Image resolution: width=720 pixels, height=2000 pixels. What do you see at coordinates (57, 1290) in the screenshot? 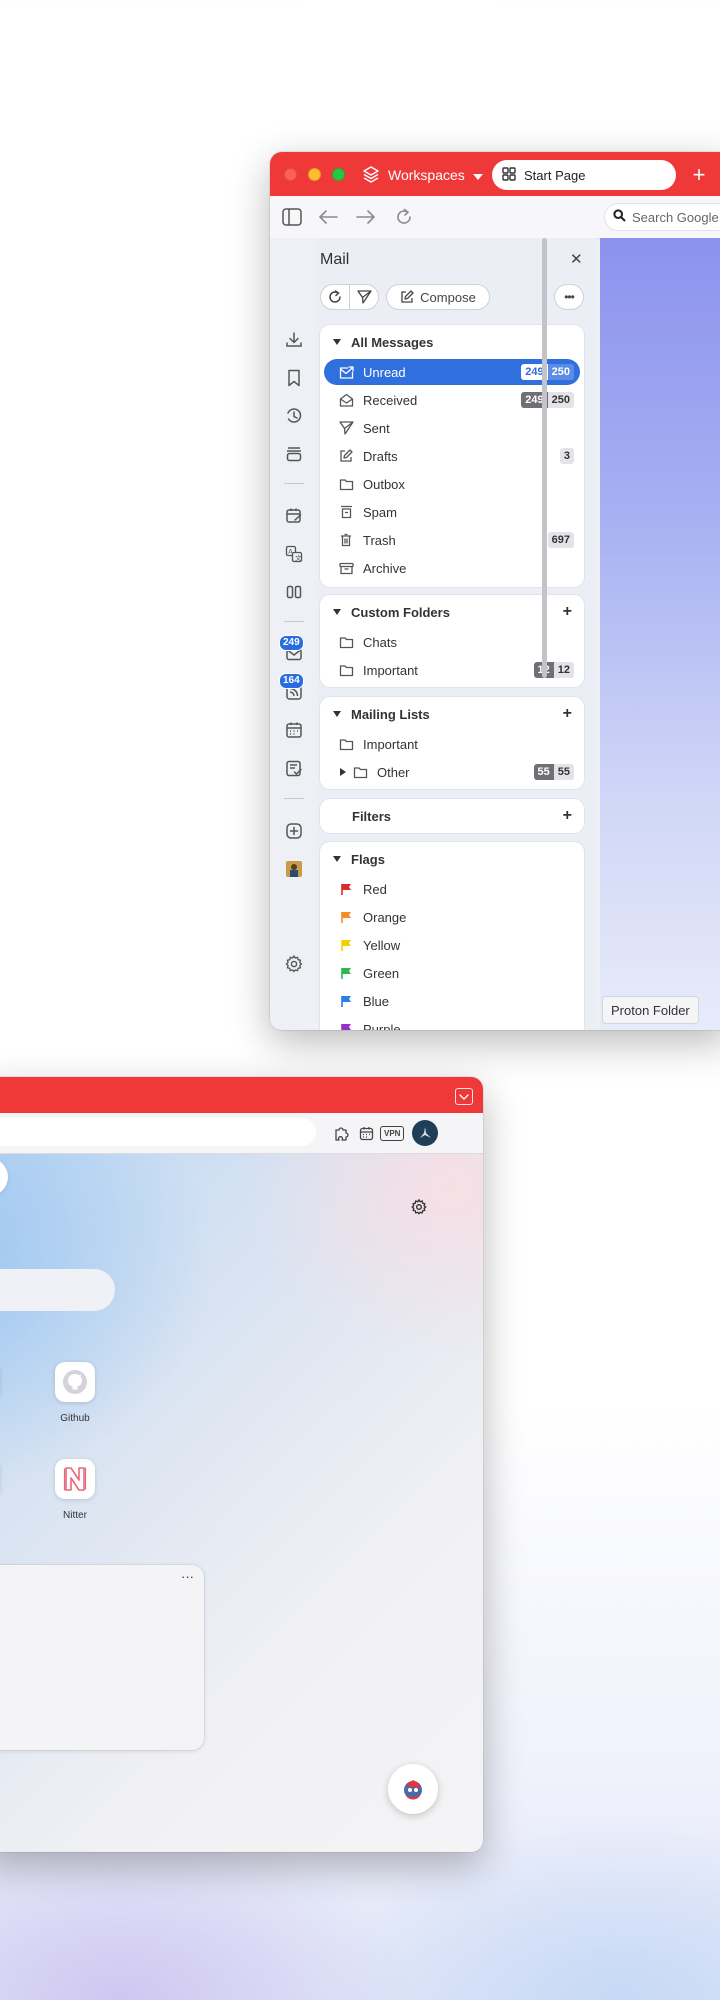
I see `start-search-box` at bounding box center [57, 1290].